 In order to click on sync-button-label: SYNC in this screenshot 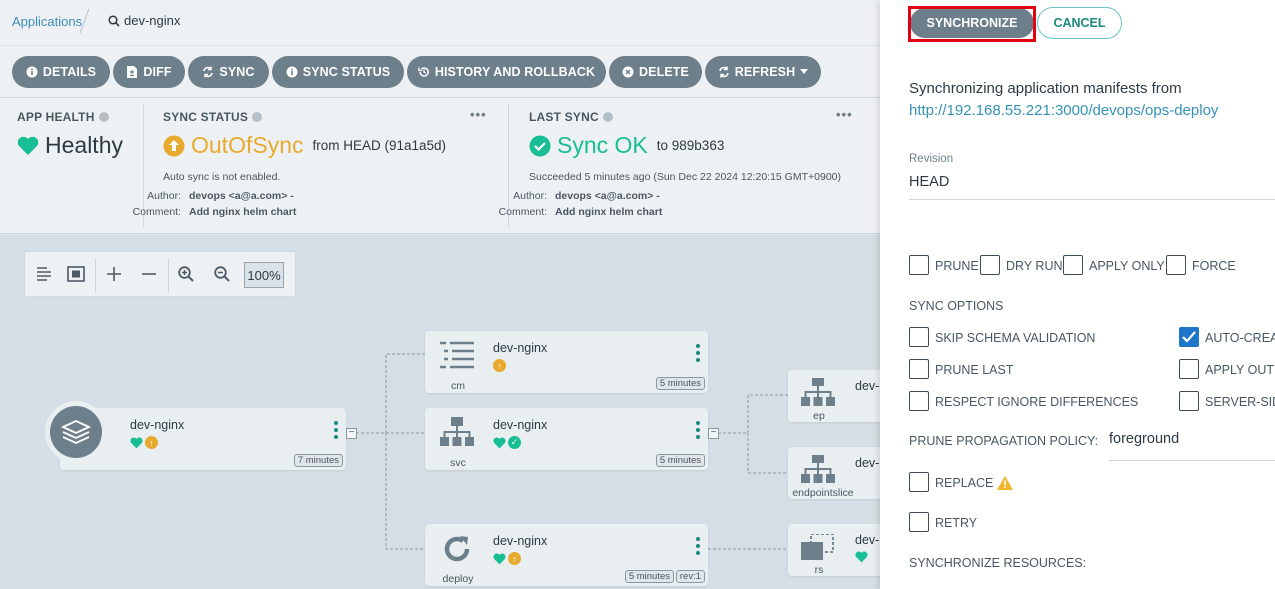, I will do `click(237, 72)`.